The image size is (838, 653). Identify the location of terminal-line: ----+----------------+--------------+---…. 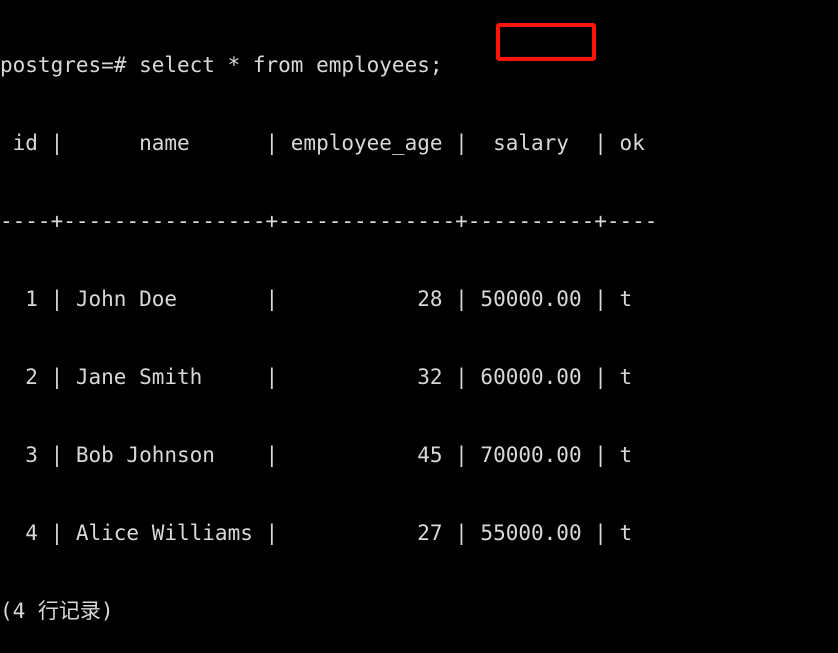
(329, 221).